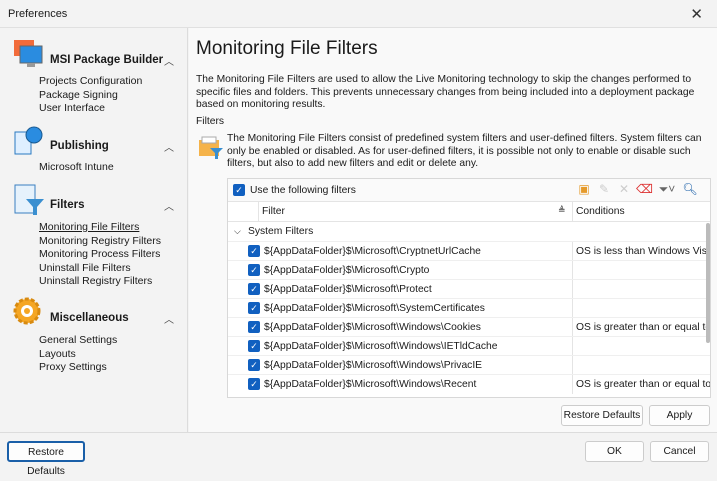  I want to click on apply-button: Apply, so click(679, 415).